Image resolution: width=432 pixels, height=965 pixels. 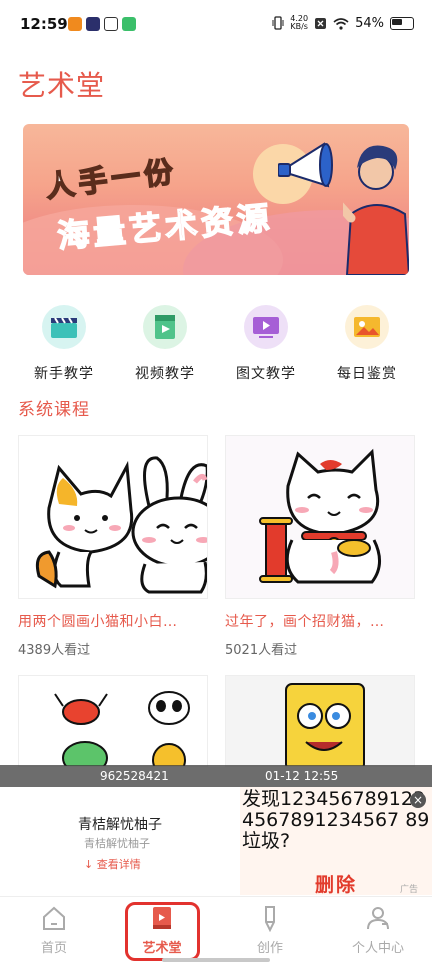 I want to click on ad-id: 962528421, so click(x=134, y=776).